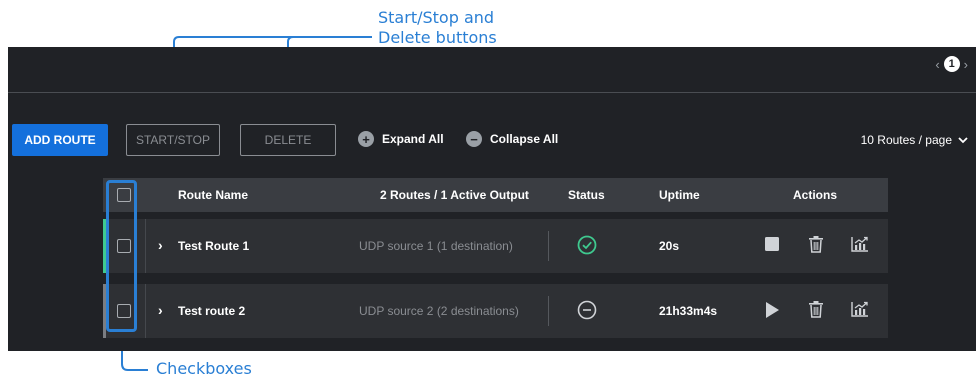  I want to click on expand-all-label: Expand All, so click(413, 139).